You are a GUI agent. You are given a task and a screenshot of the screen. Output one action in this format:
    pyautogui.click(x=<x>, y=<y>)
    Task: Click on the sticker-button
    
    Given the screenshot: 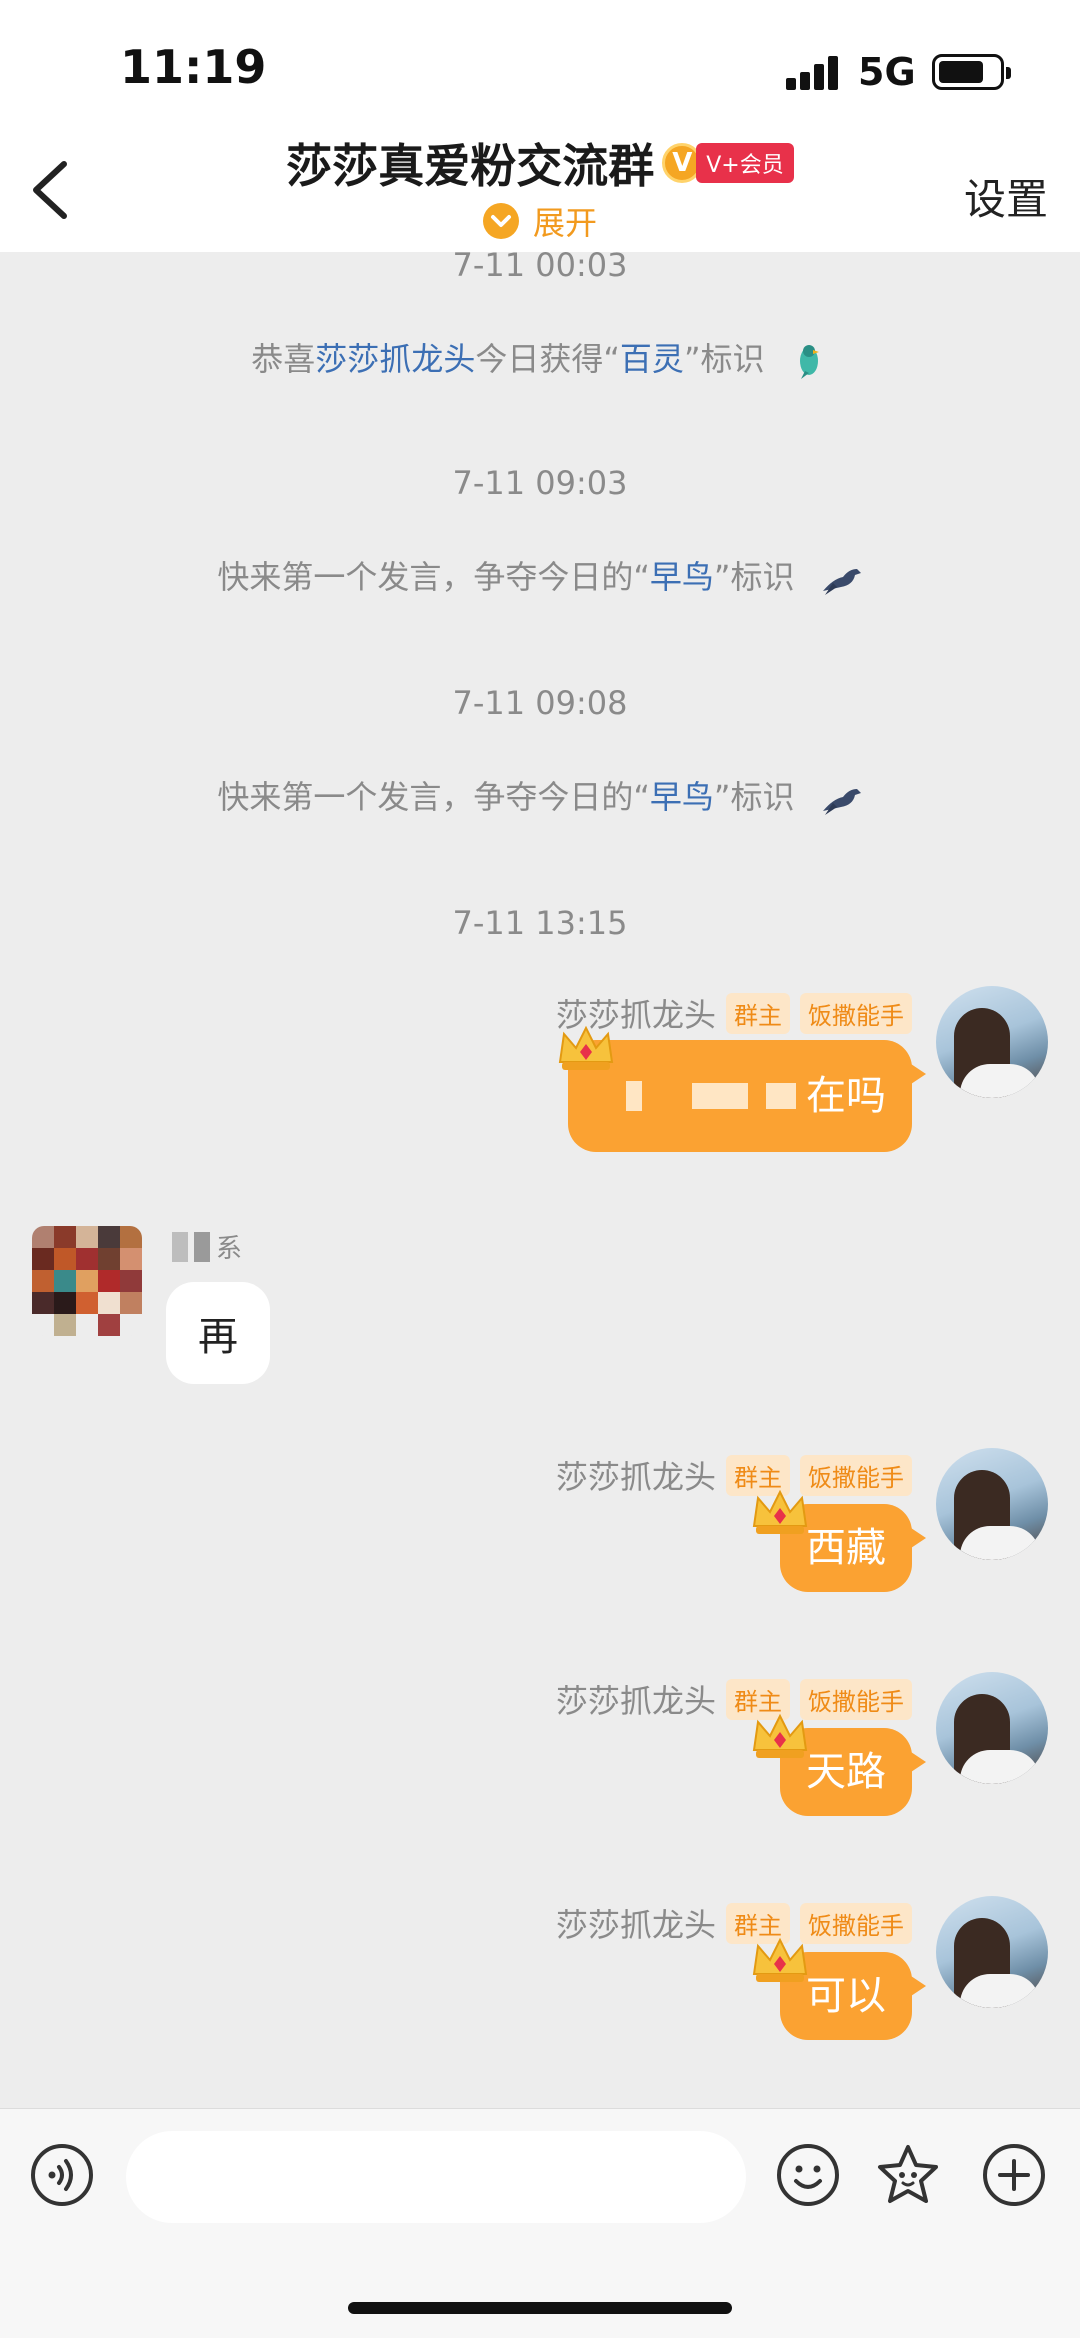 What is the action you would take?
    pyautogui.click(x=908, y=2175)
    